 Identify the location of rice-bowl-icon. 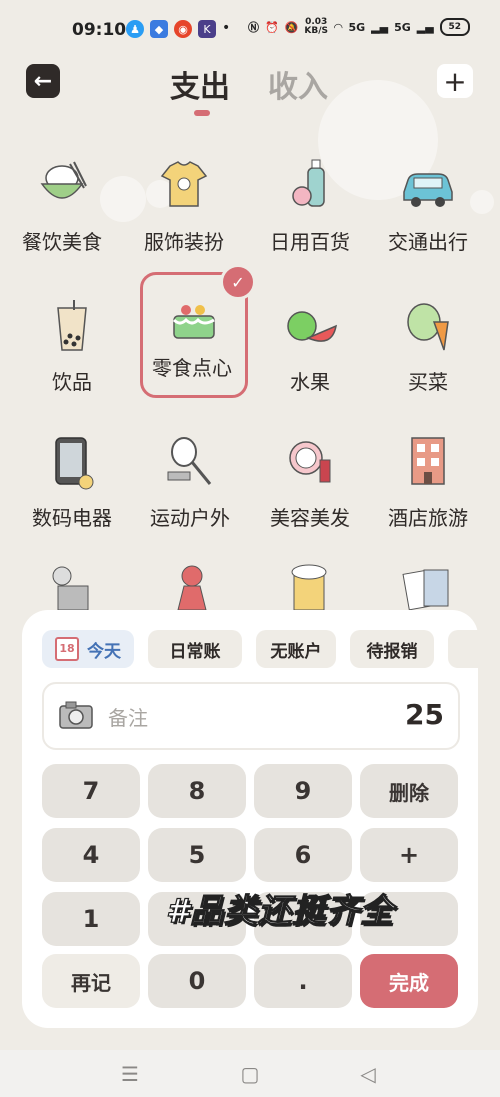
(63, 180).